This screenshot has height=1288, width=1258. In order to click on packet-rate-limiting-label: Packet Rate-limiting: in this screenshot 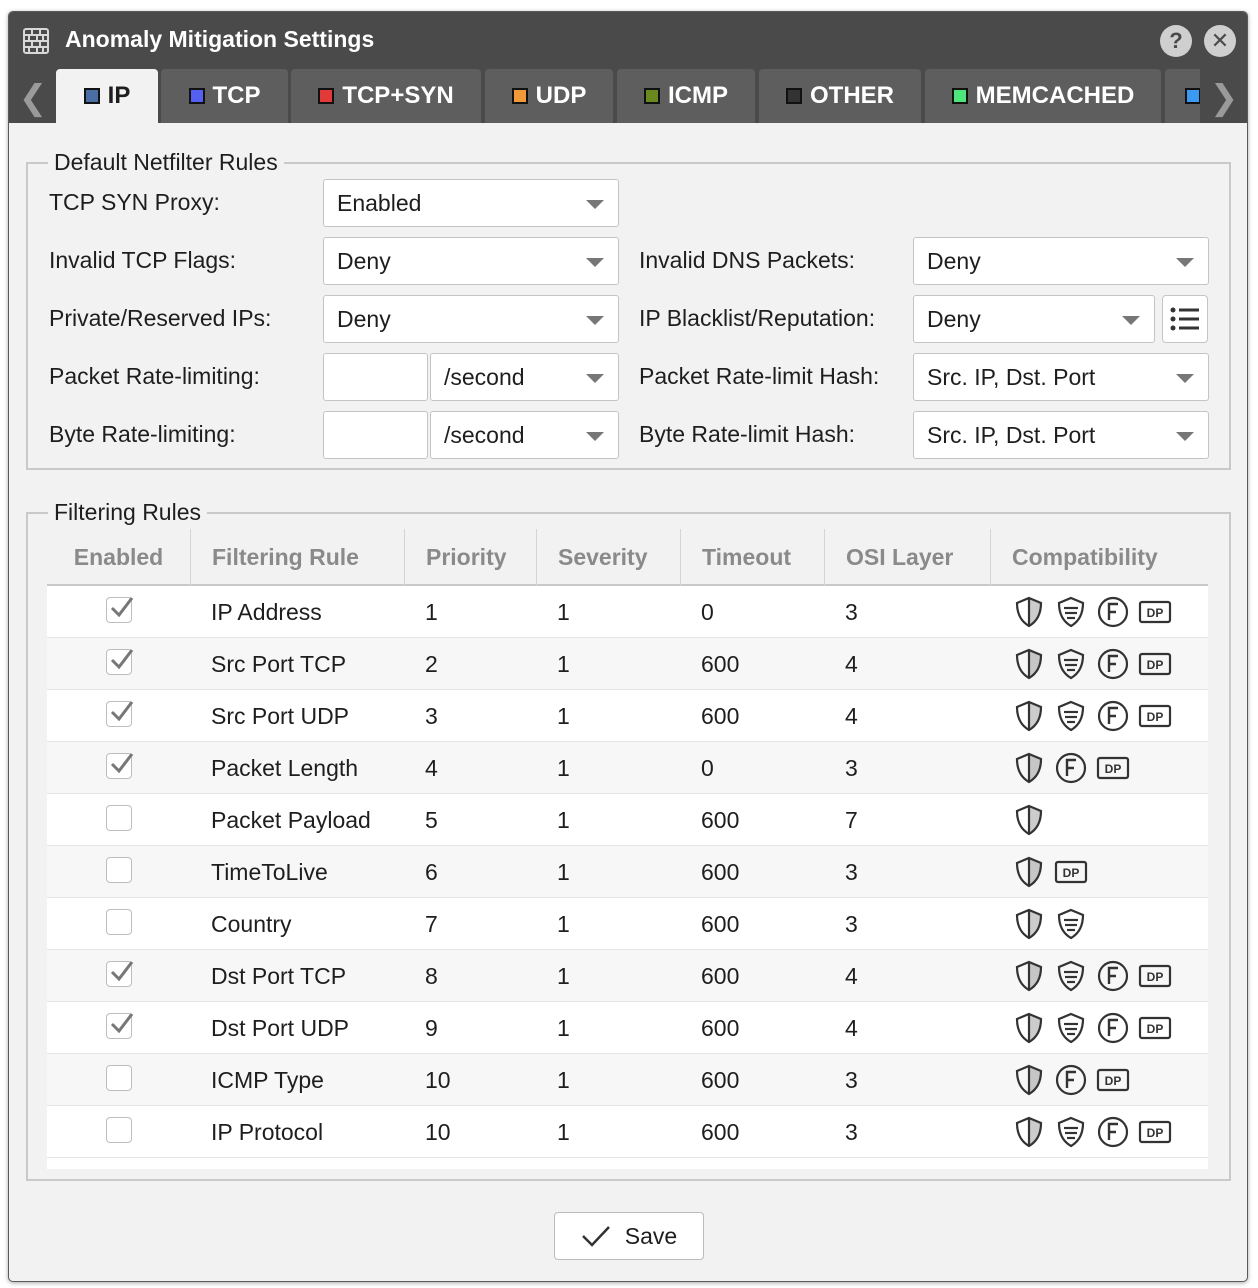, I will do `click(154, 376)`.